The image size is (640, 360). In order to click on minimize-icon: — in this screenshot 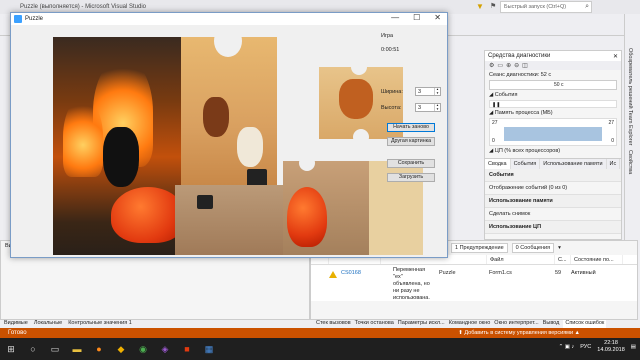, I will do `click(395, 17)`.